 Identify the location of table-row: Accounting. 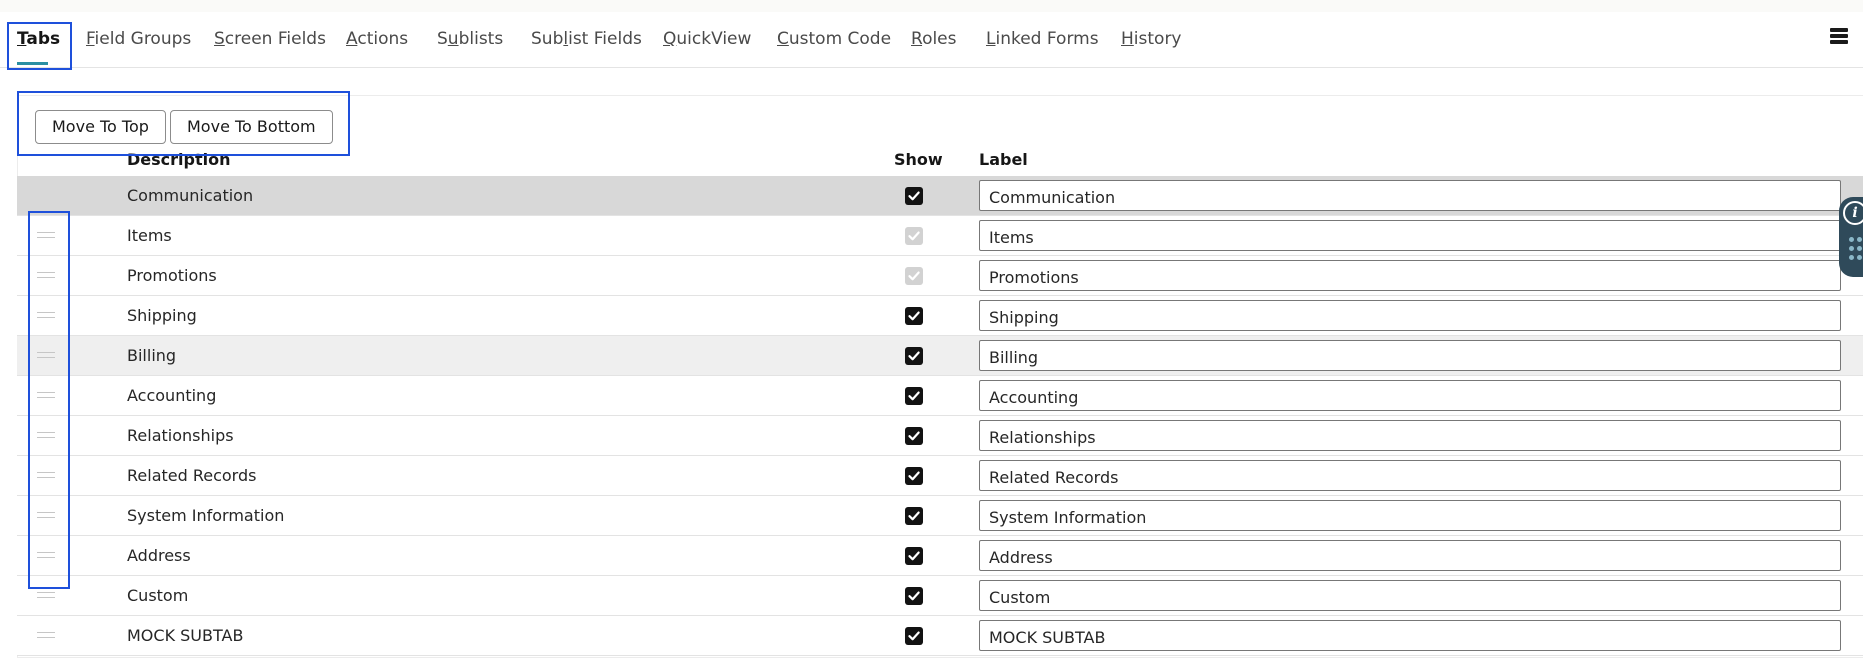
(940, 396).